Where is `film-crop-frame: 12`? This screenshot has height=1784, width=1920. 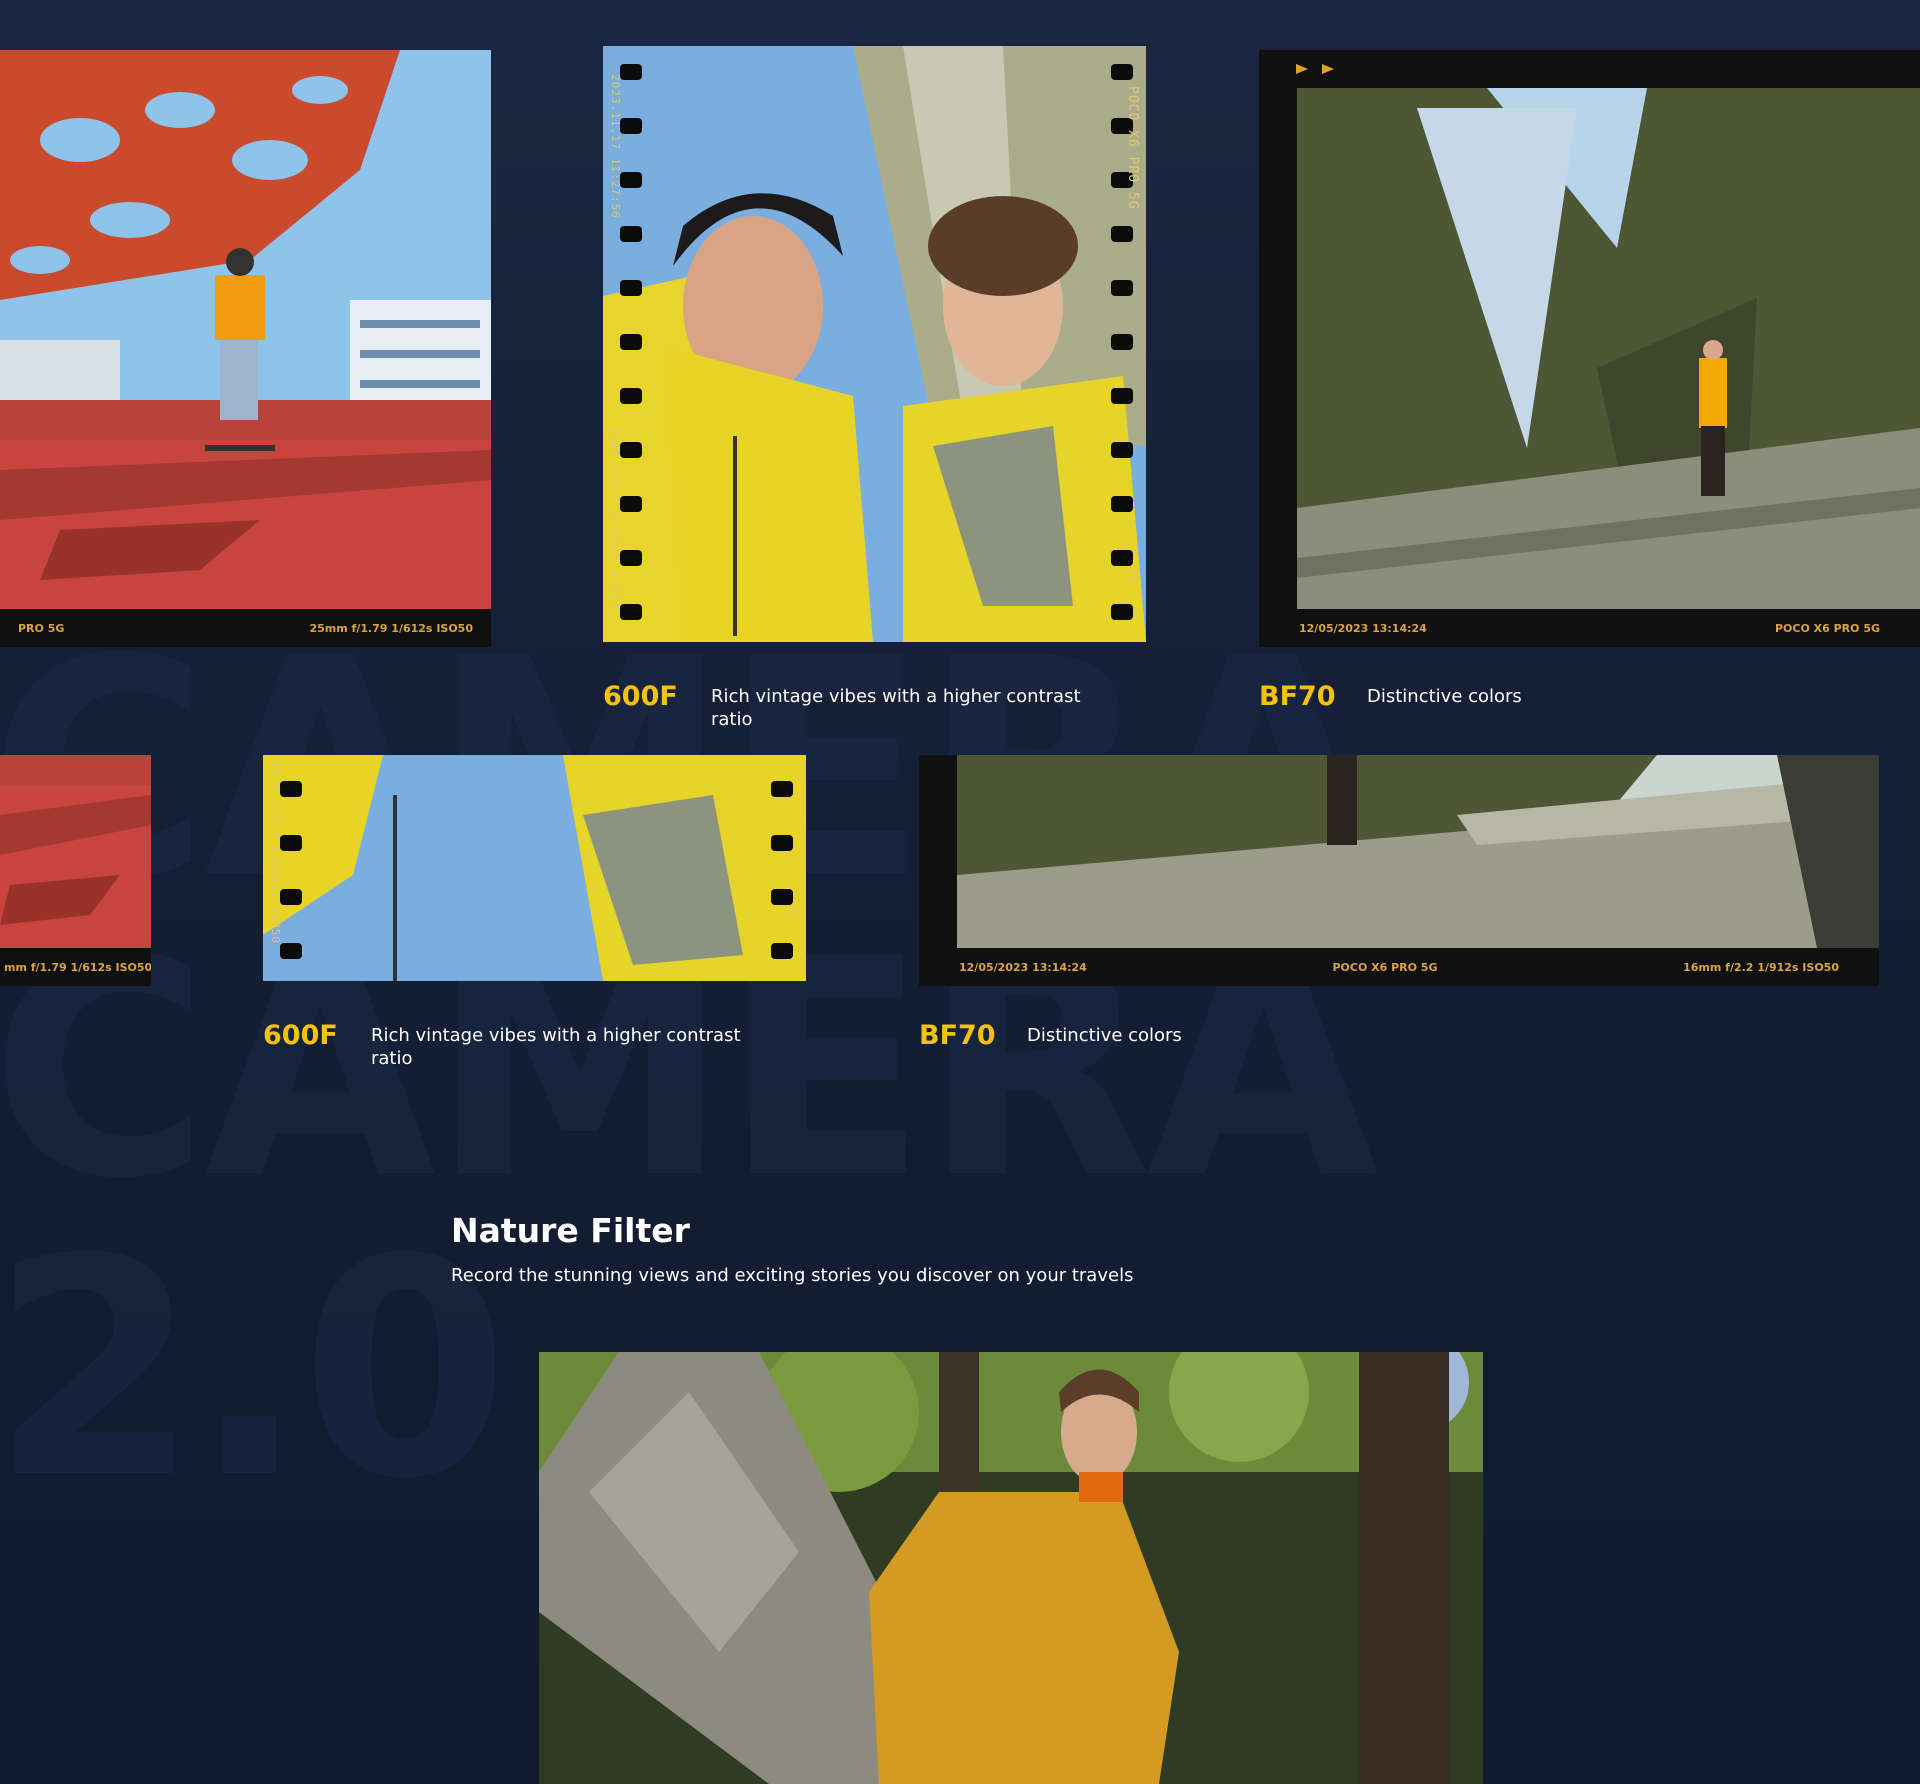
film-crop-frame: 12 is located at coordinates (793, 913).